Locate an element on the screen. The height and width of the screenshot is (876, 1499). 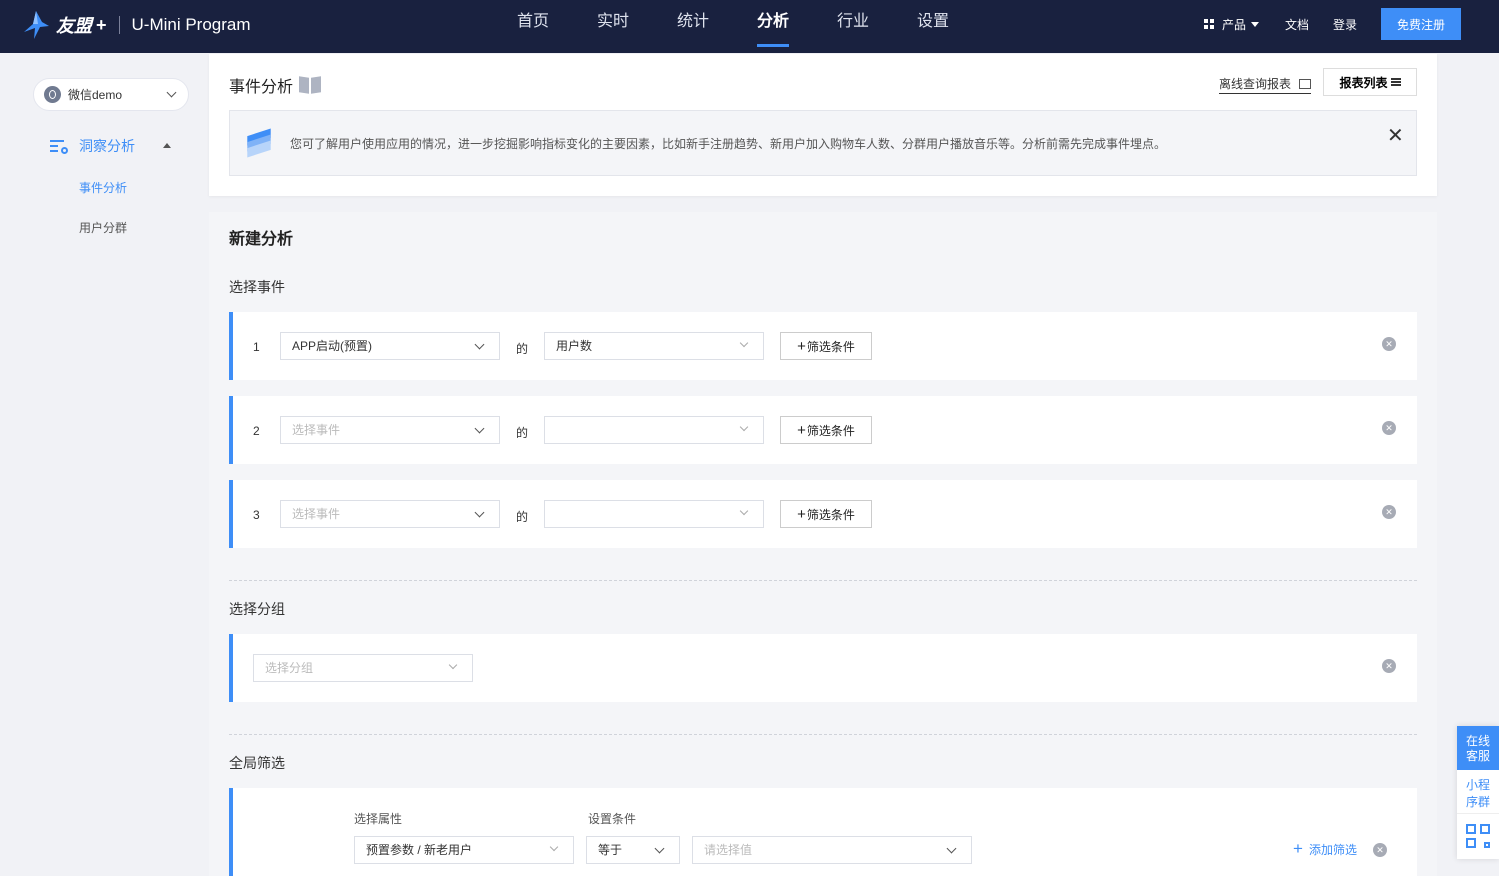
umeng-bird-logo-icon is located at coordinates (36, 25).